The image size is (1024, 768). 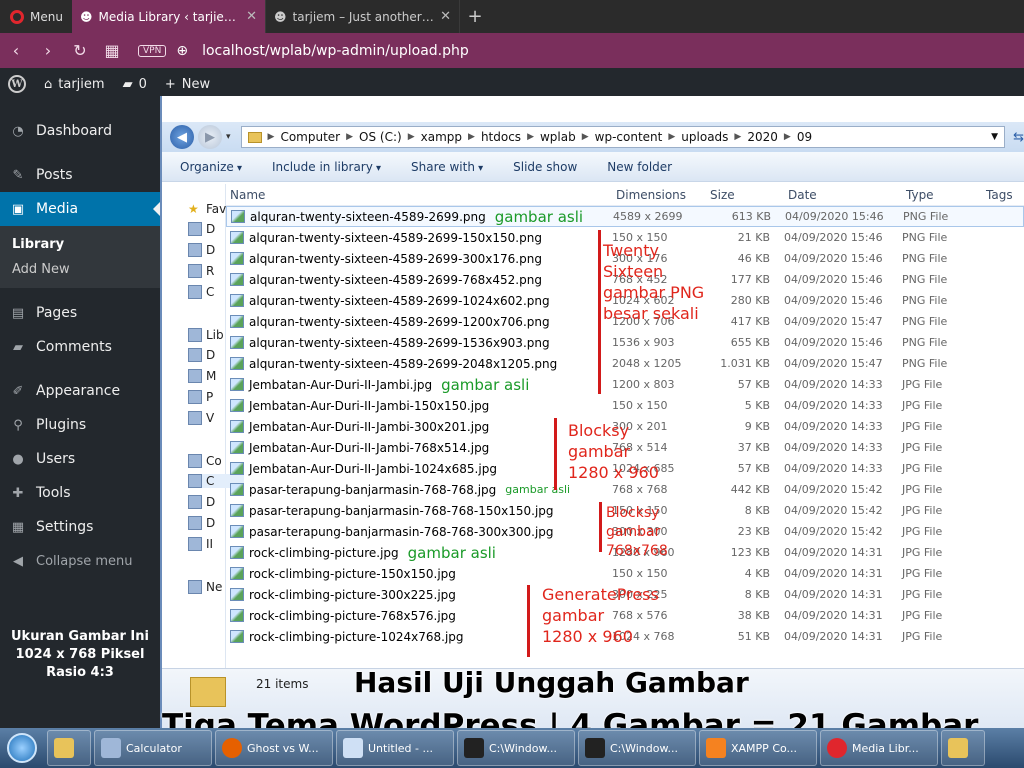 What do you see at coordinates (205, 587) in the screenshot?
I see `nav-network: Ne` at bounding box center [205, 587].